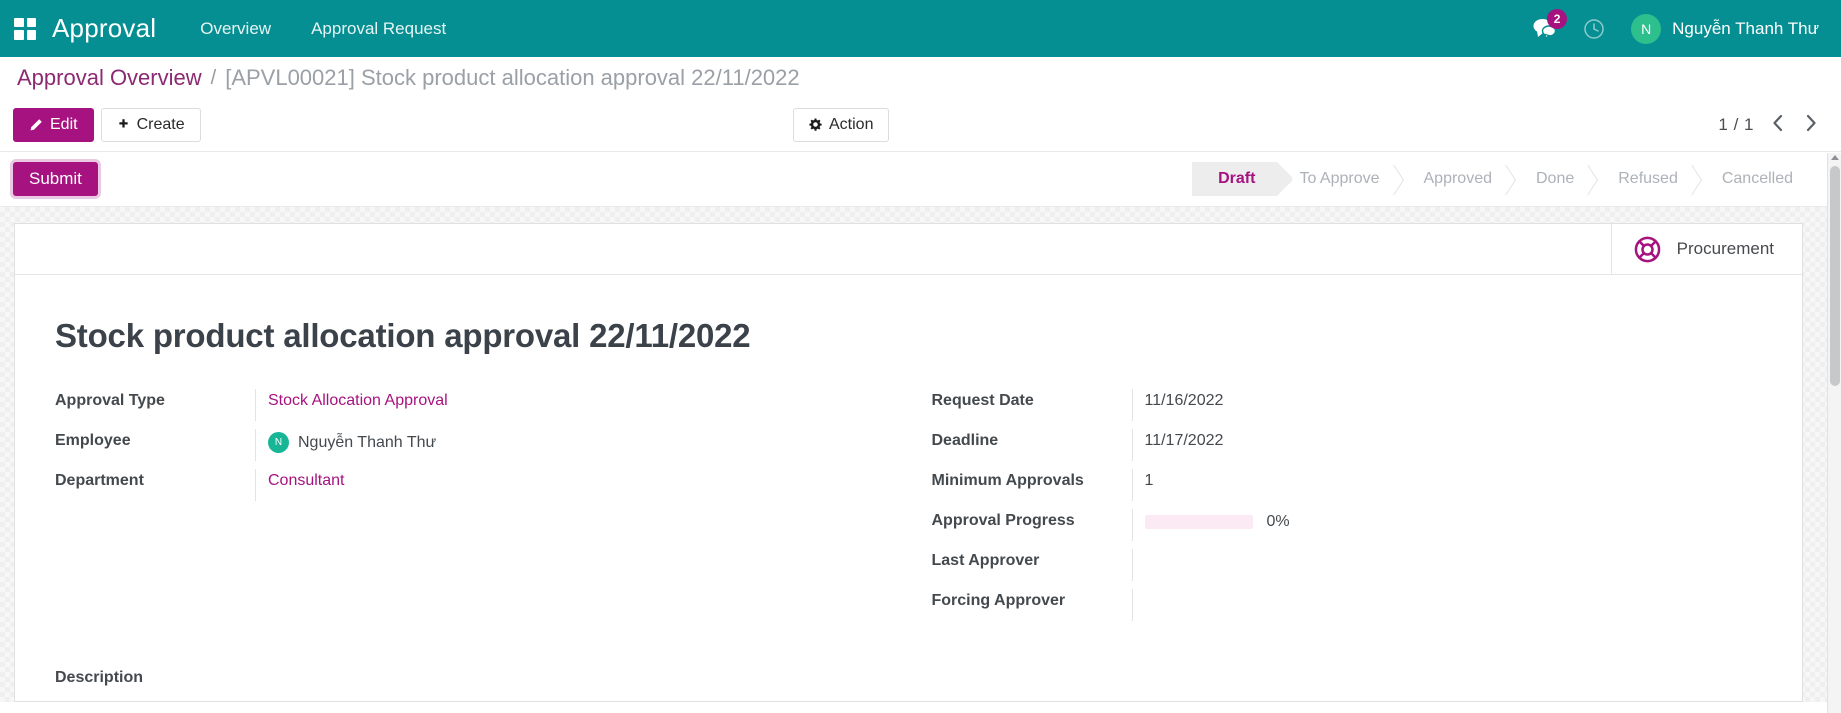 Image resolution: width=1841 pixels, height=713 pixels. I want to click on field-value-employee: N Nguyễn Thanh Thư, so click(570, 445).